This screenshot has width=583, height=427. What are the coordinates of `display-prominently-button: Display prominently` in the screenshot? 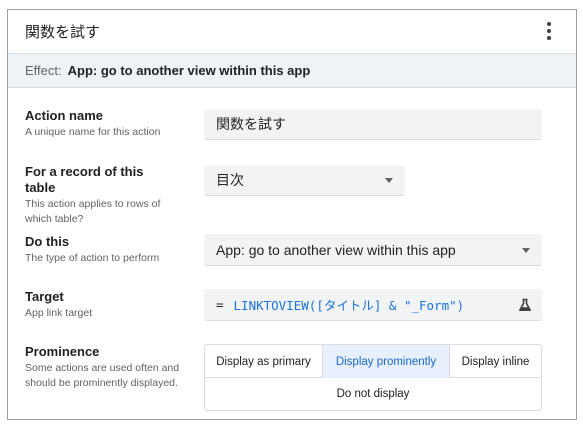 It's located at (386, 361).